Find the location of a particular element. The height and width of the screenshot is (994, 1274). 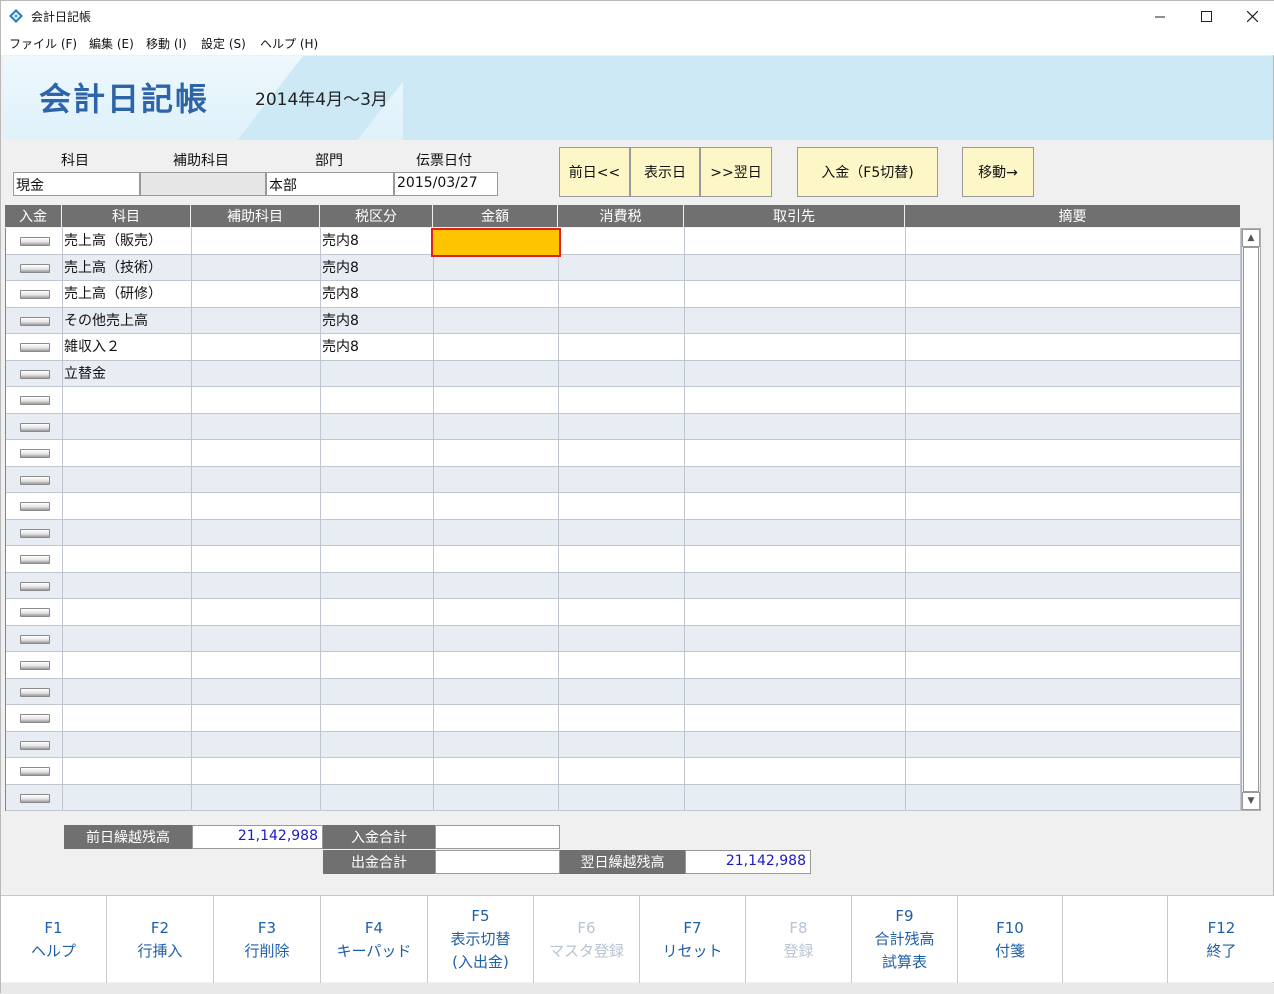

account-cell: 売上高（研修） is located at coordinates (127, 294).